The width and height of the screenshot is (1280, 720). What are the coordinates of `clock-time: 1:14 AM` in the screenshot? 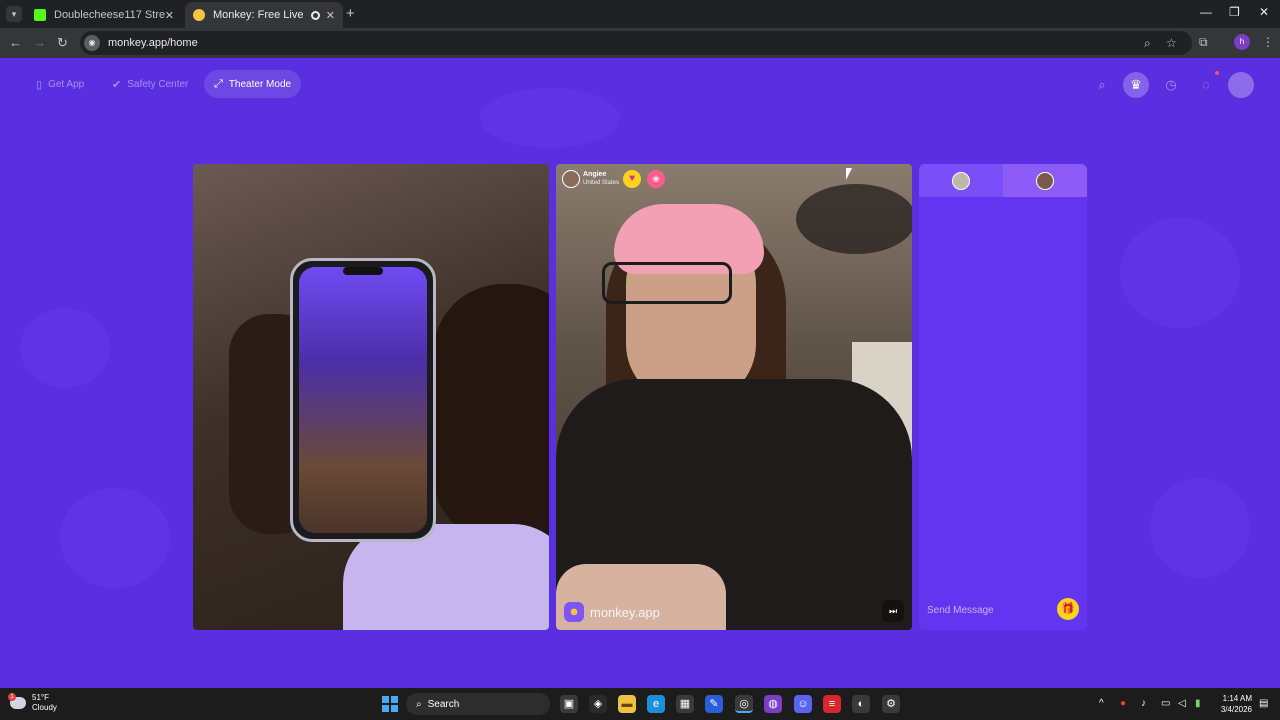 It's located at (1237, 698).